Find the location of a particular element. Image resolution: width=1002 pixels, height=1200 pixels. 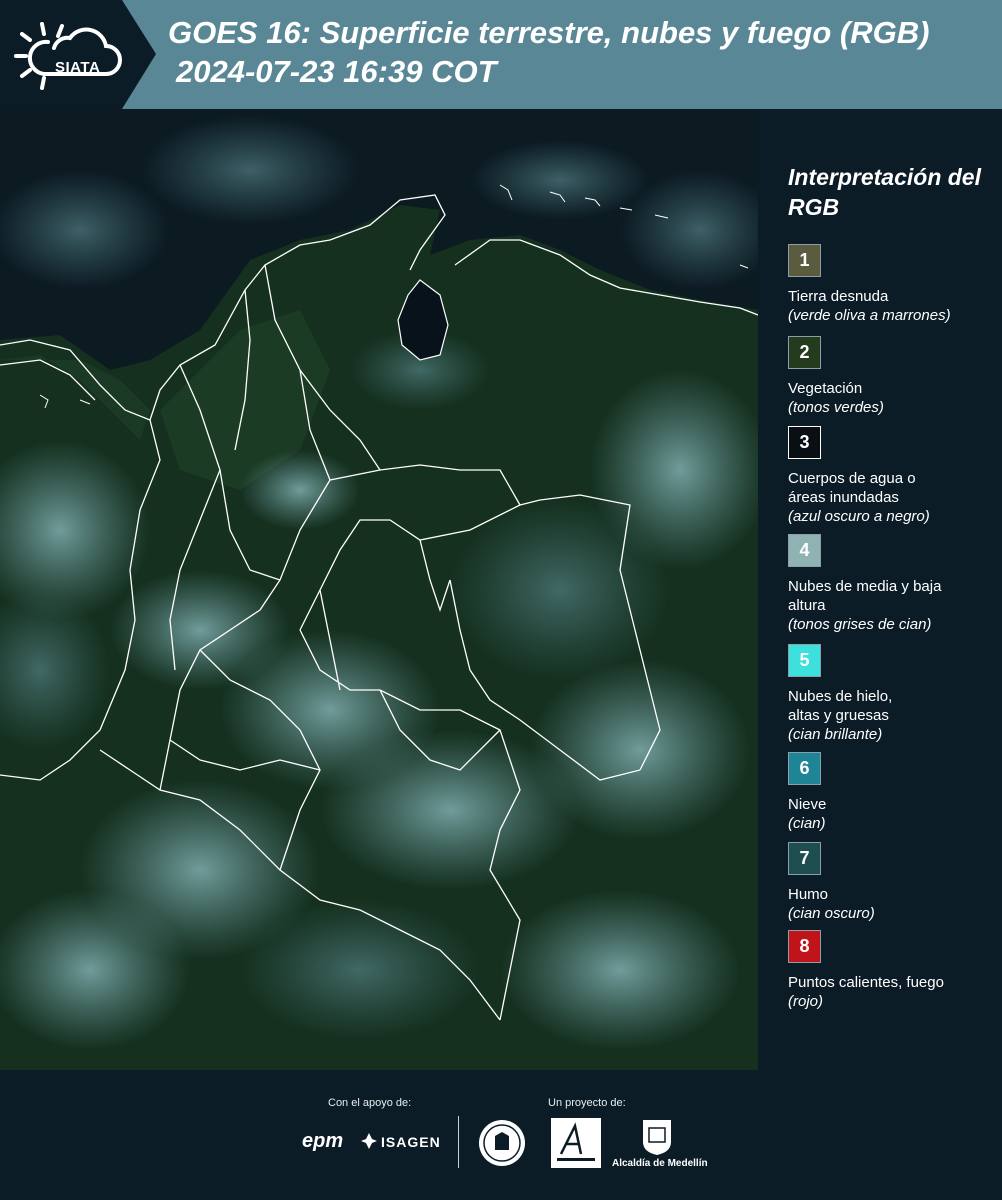

legend-item-sub: (rojo) is located at coordinates (806, 1001).